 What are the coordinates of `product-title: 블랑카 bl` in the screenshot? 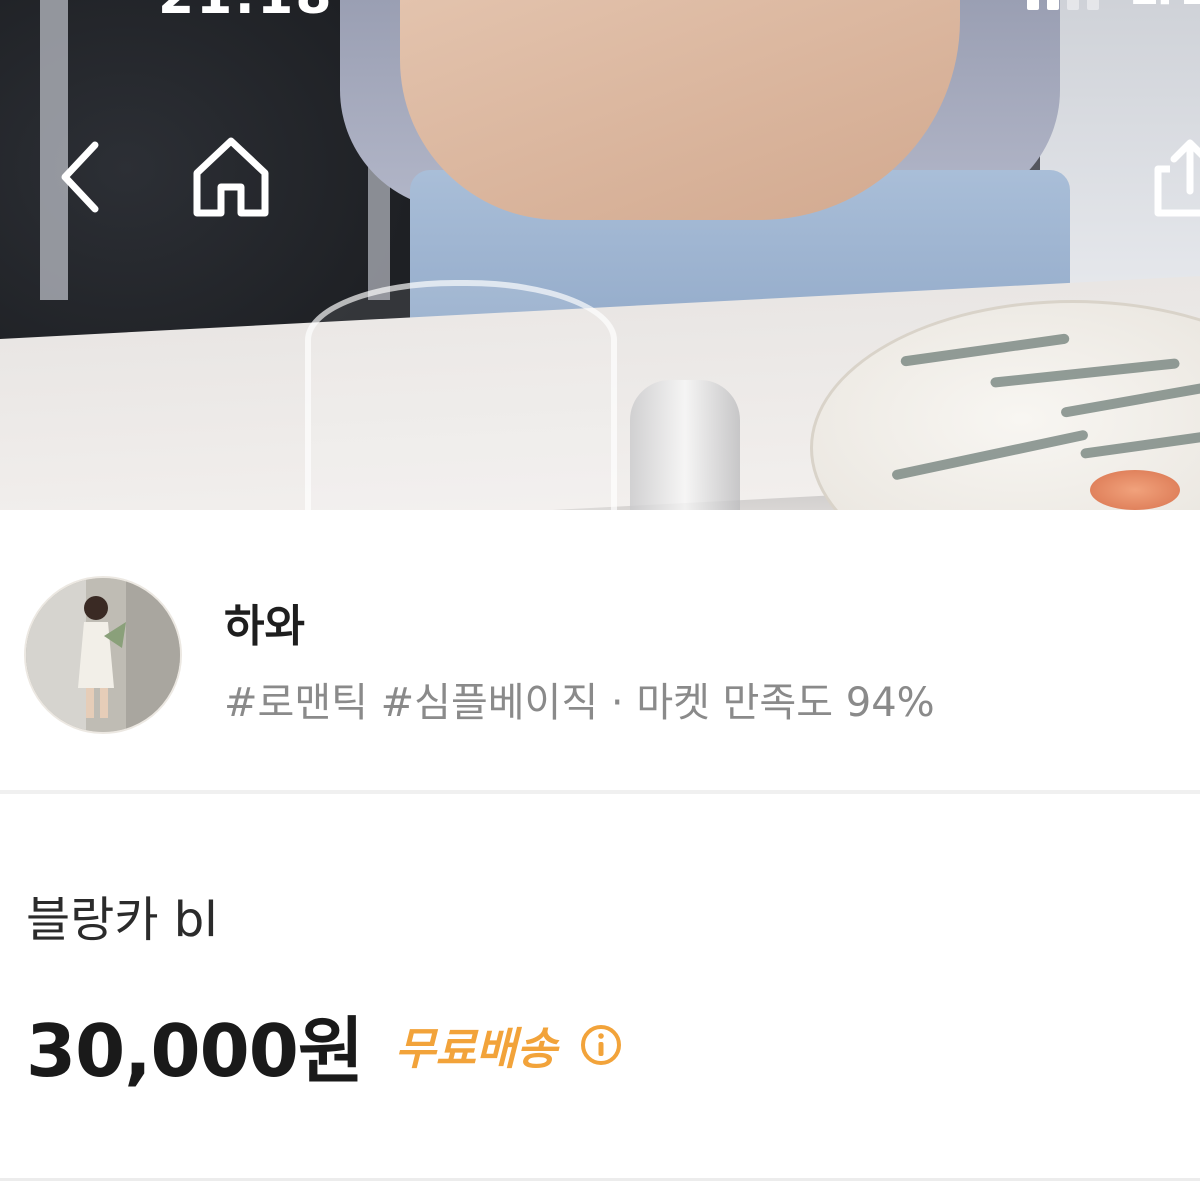 It's located at (122, 920).